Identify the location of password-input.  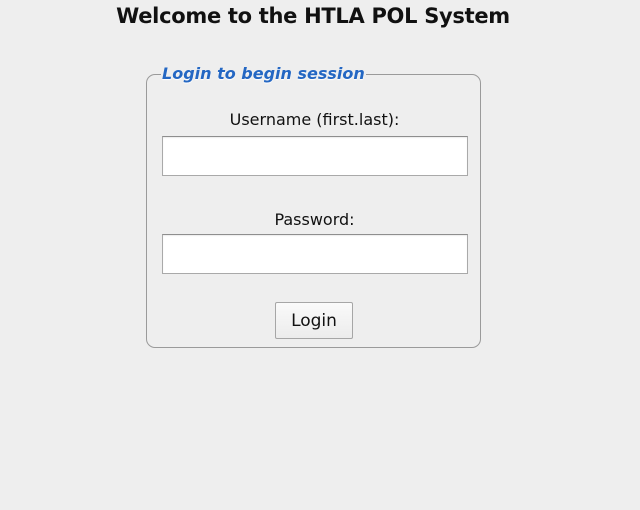
(315, 254).